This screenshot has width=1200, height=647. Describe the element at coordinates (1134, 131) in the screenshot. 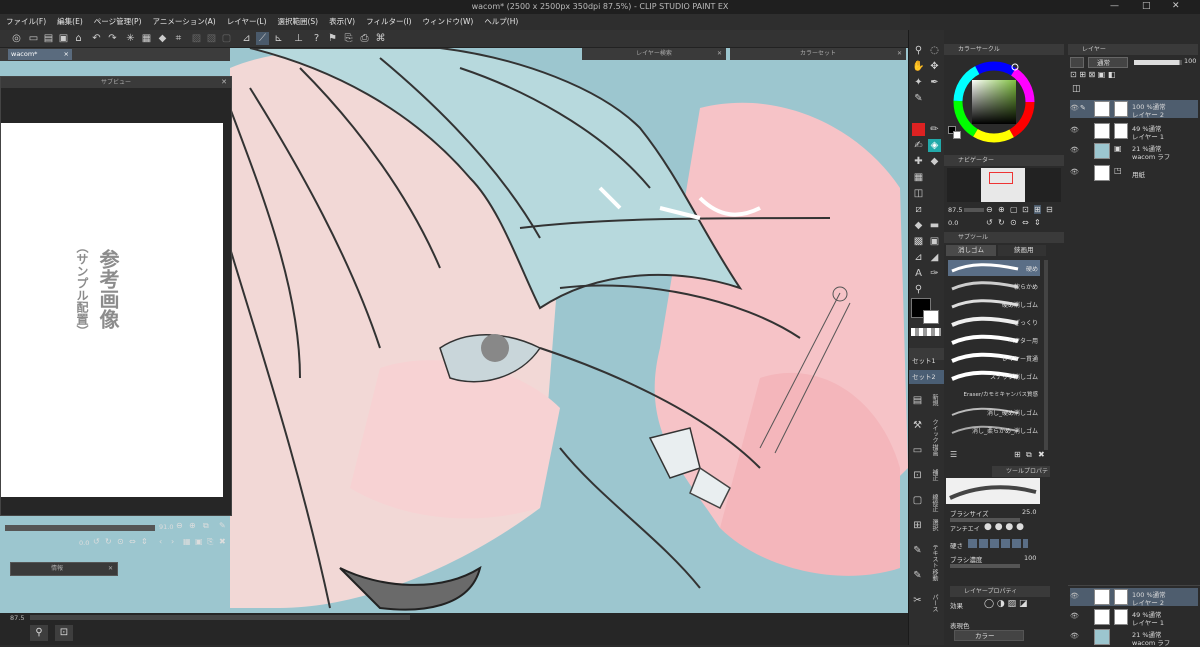

I see `layer-row: 👁 49 %通常 レイヤー 1` at that location.